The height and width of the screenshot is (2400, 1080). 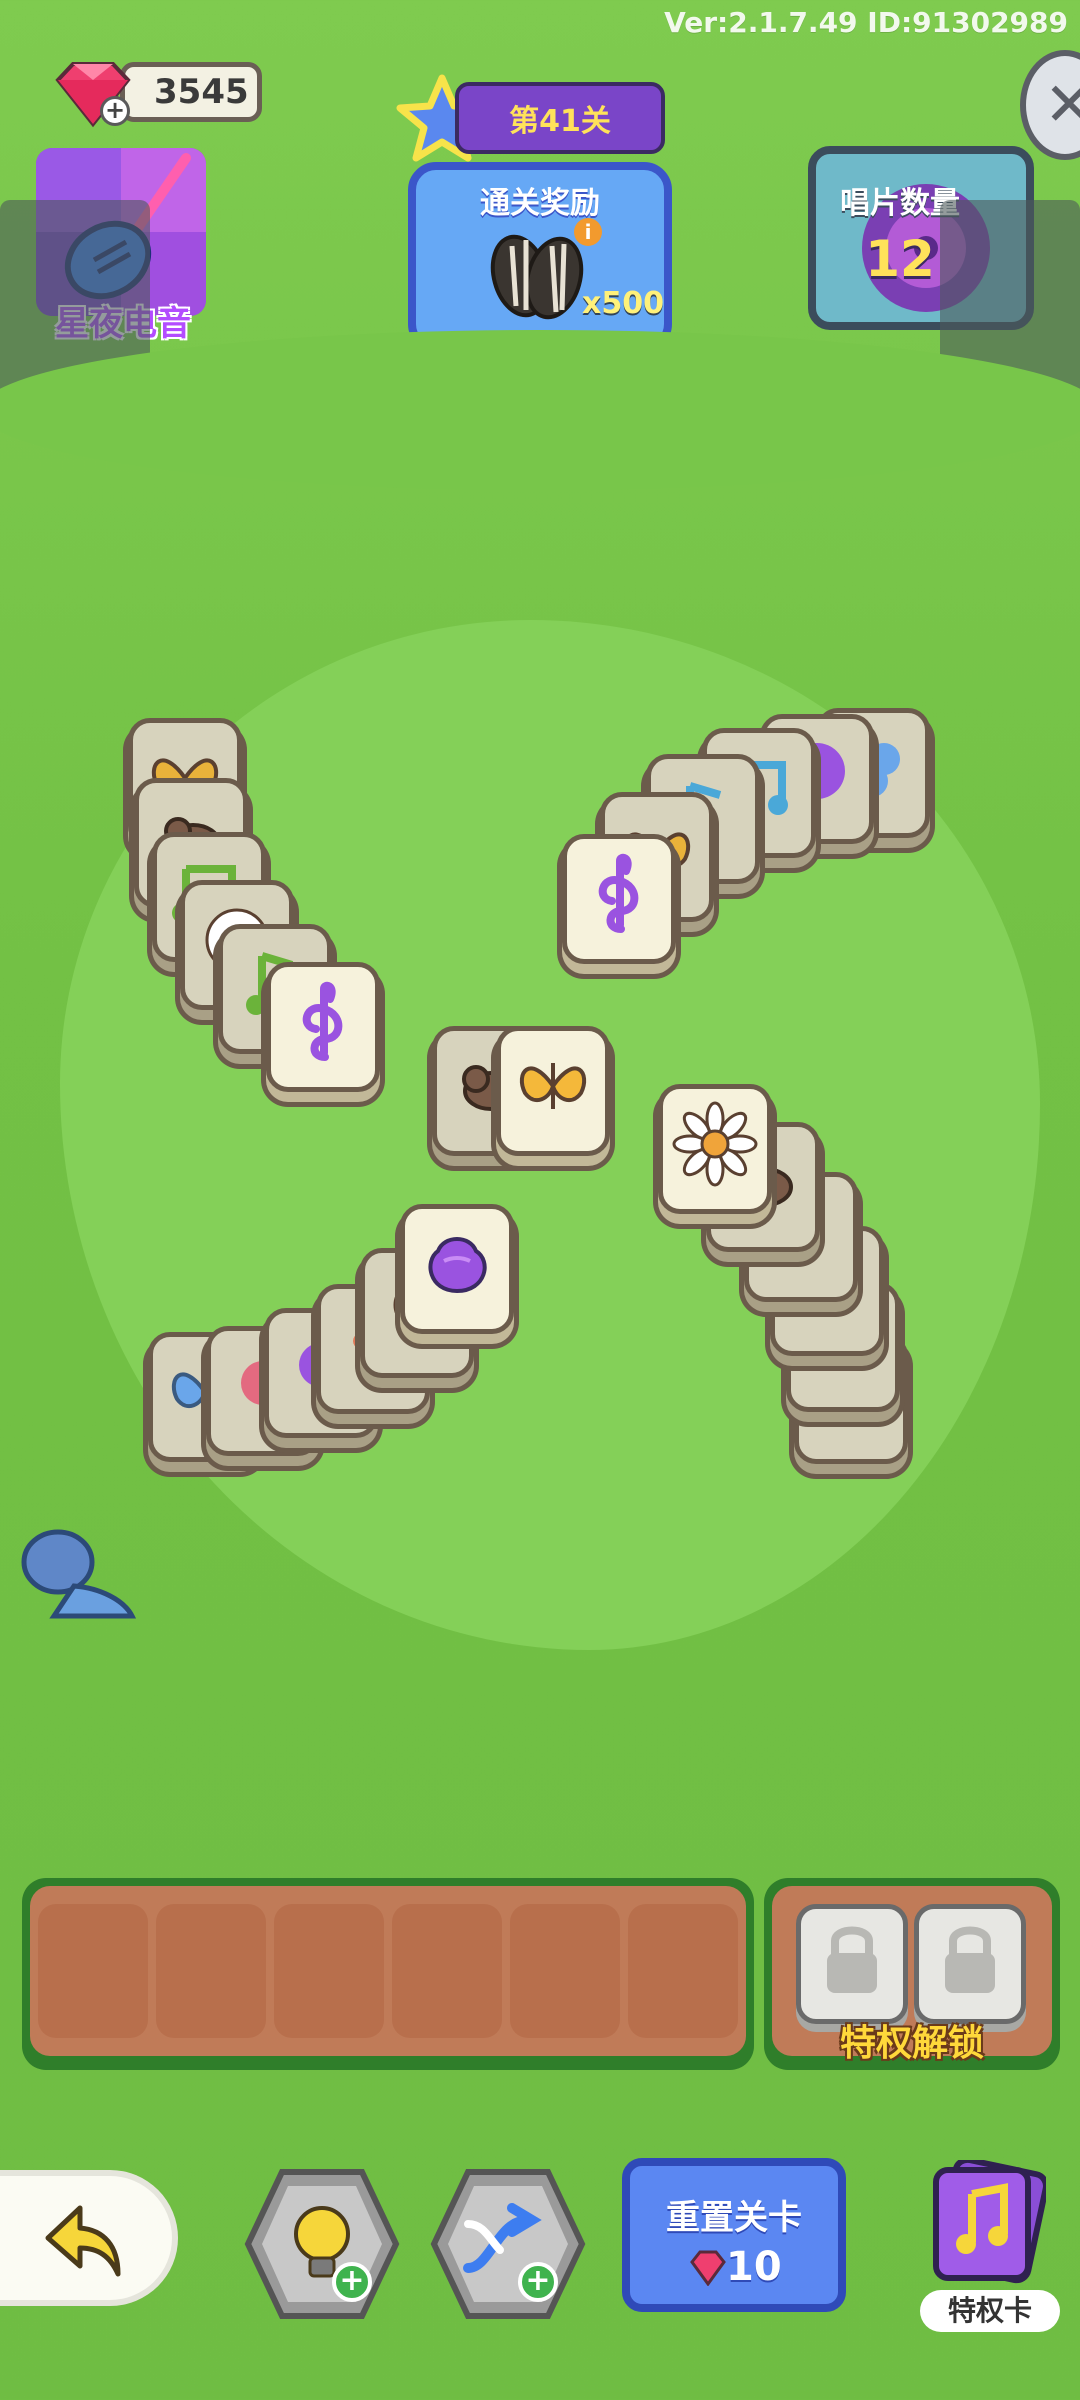 What do you see at coordinates (715, 1144) in the screenshot?
I see `daisy-icon` at bounding box center [715, 1144].